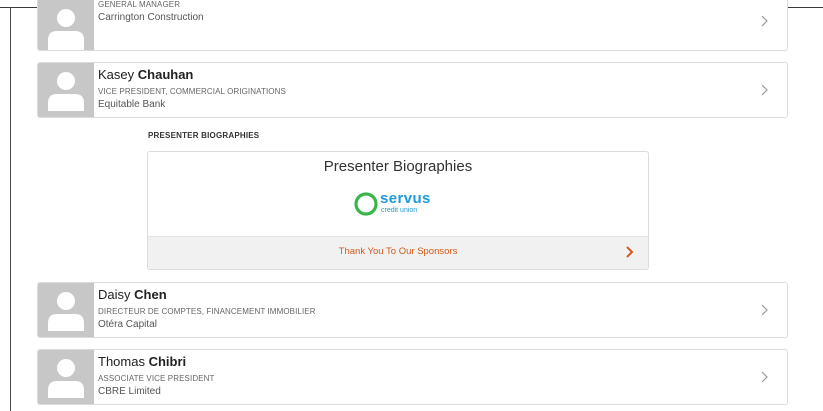 This screenshot has height=411, width=823. Describe the element at coordinates (129, 391) in the screenshot. I see `presenter-company: CBRE Limited` at that location.